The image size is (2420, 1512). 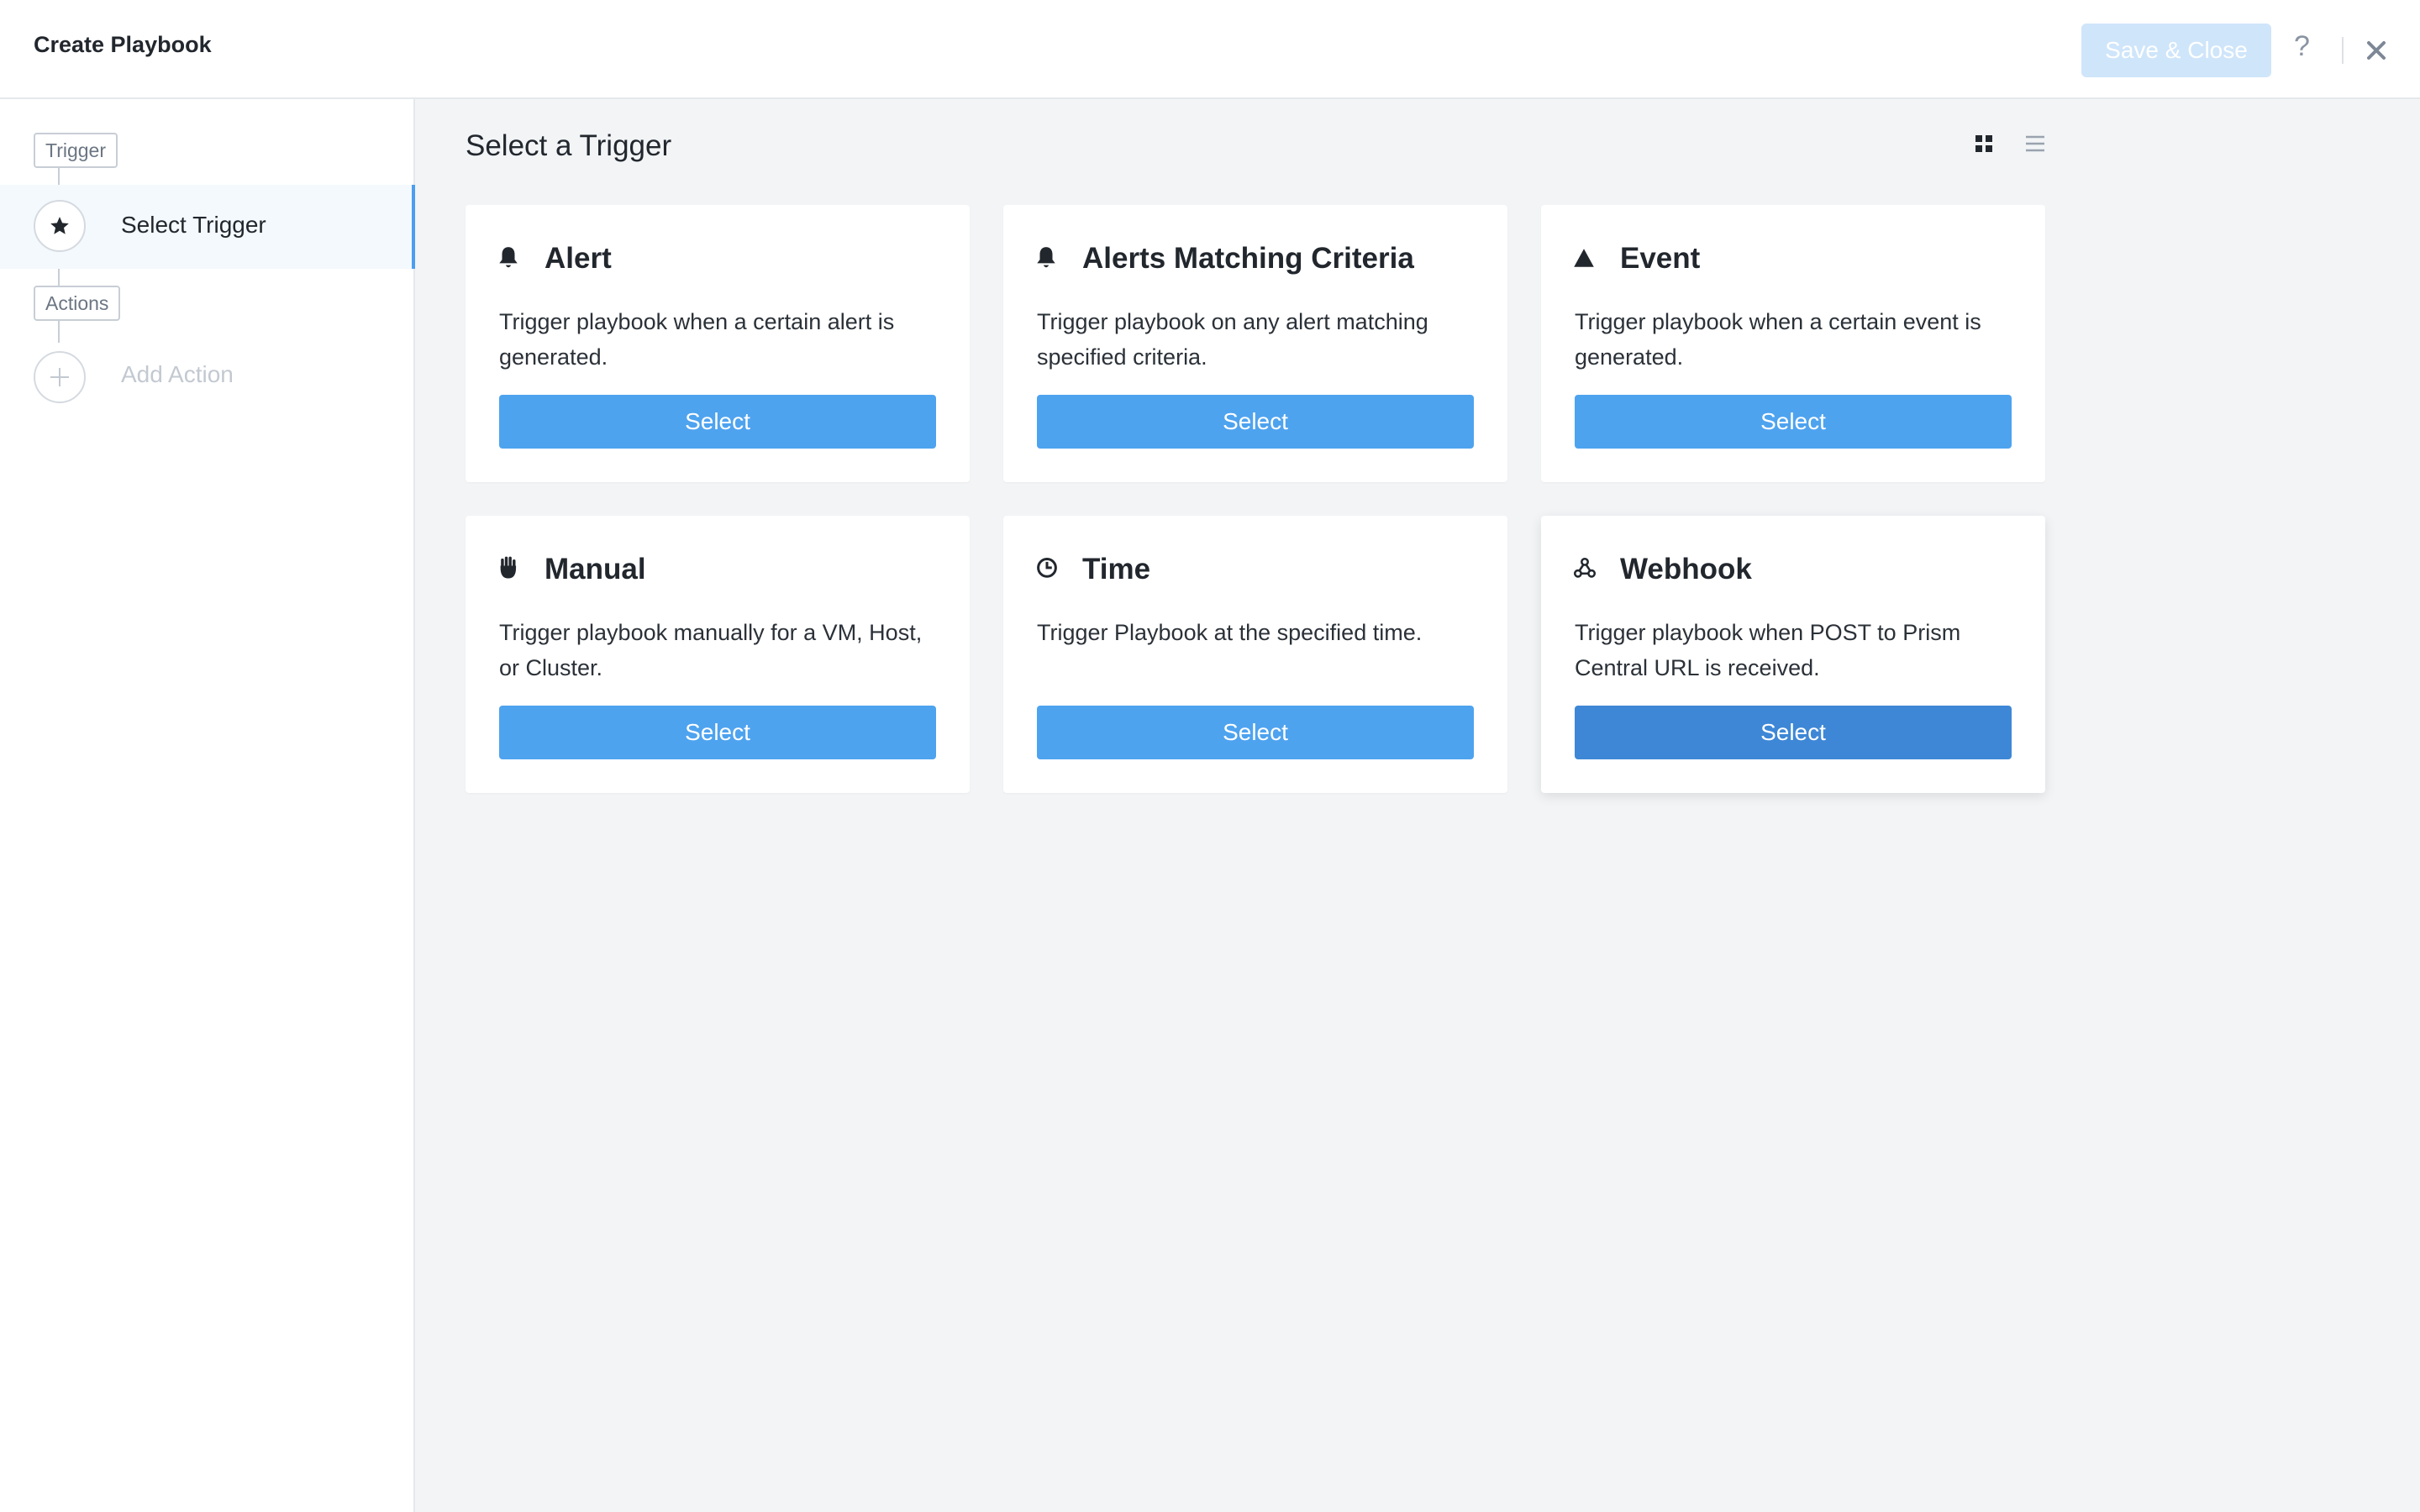 What do you see at coordinates (1585, 257) in the screenshot?
I see `triangle-icon` at bounding box center [1585, 257].